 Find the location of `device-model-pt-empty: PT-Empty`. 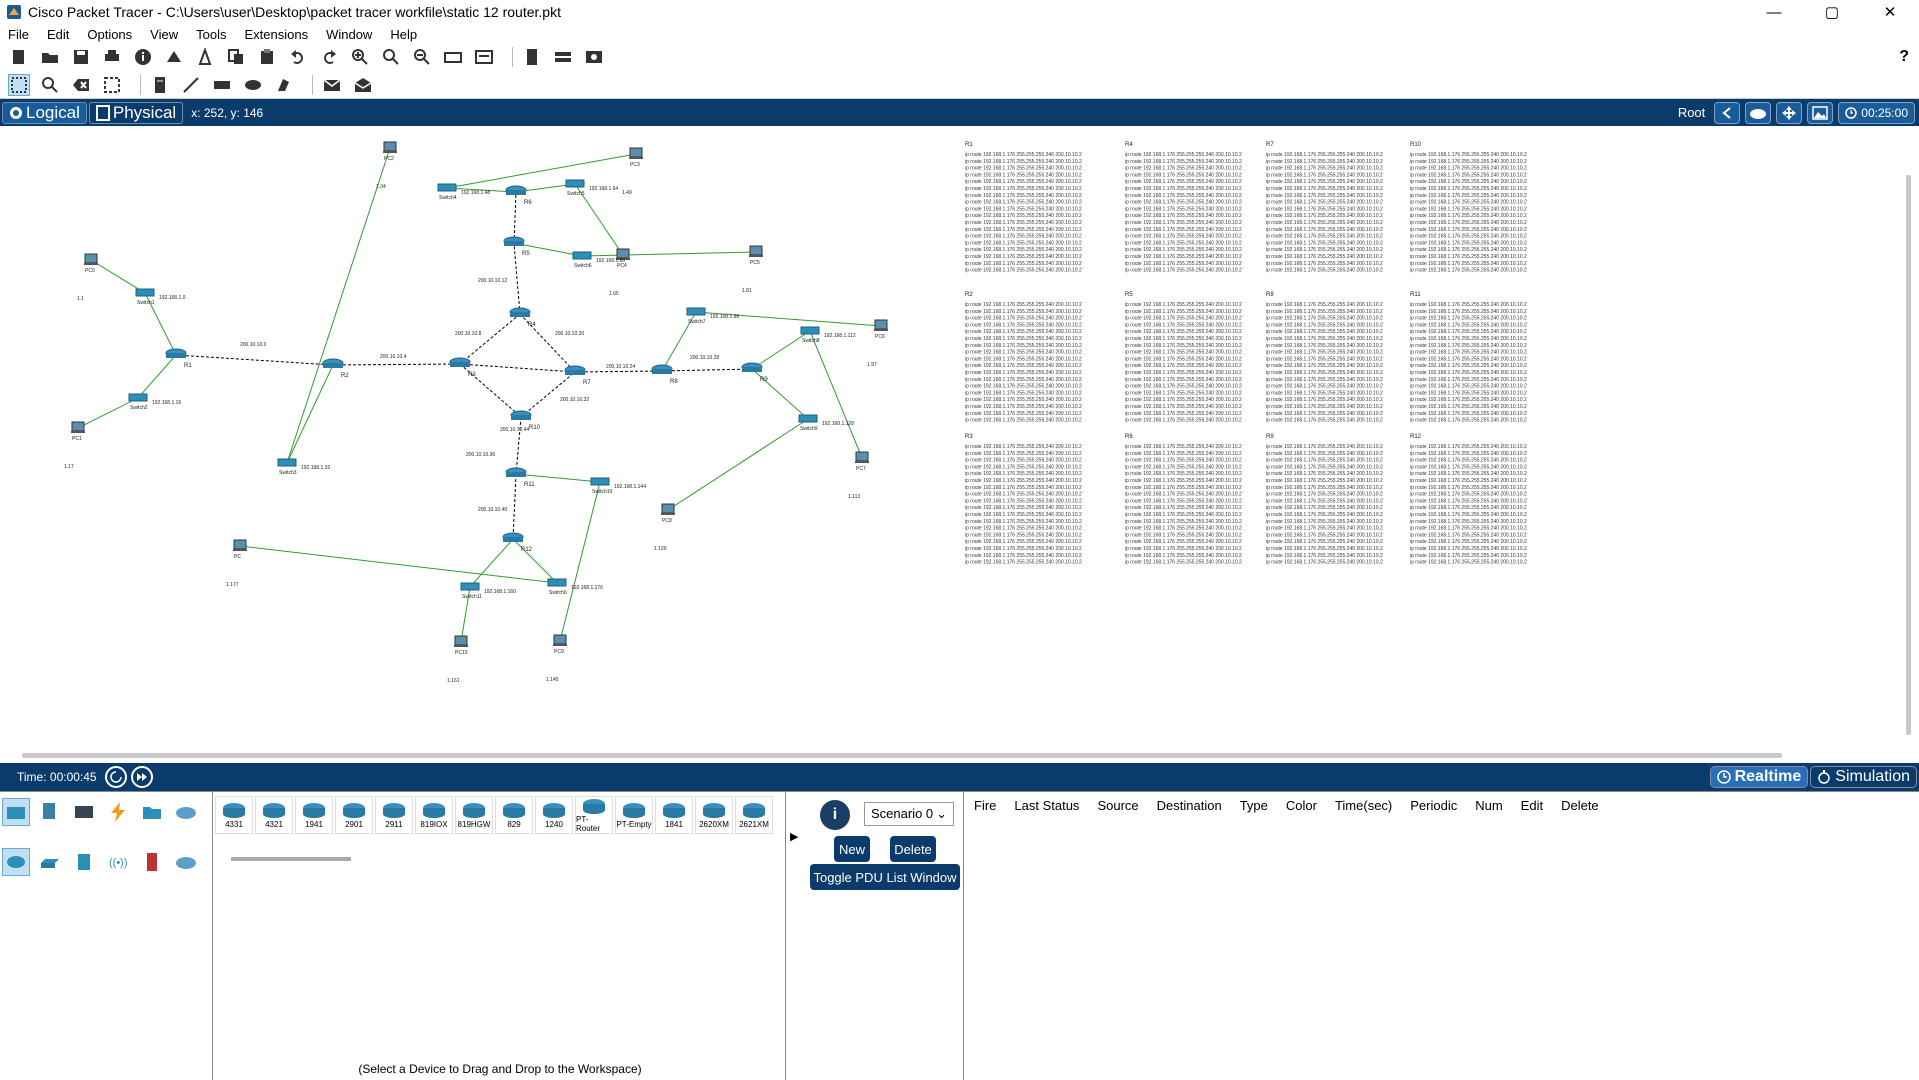

device-model-pt-empty: PT-Empty is located at coordinates (634, 815).